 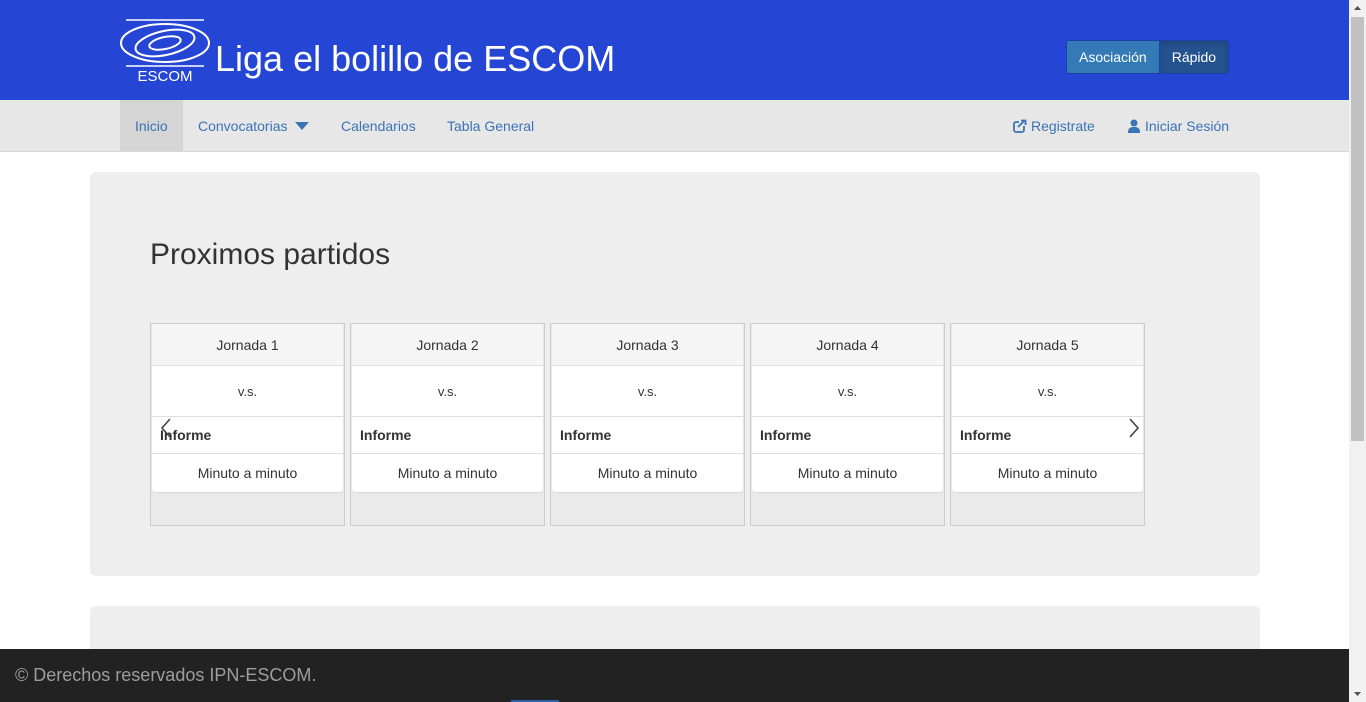 I want to click on copyright-text: © Derechos reservados IPN-ESCOM., so click(x=166, y=675).